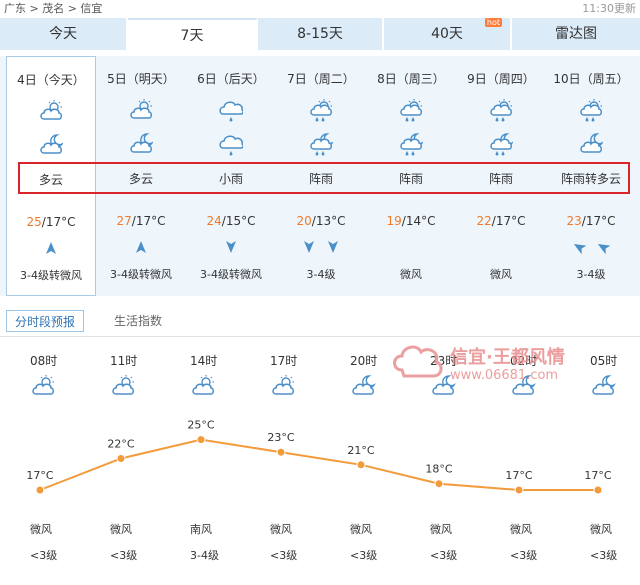 The width and height of the screenshot is (640, 585). What do you see at coordinates (124, 361) in the screenshot?
I see `hour-label: 11时` at bounding box center [124, 361].